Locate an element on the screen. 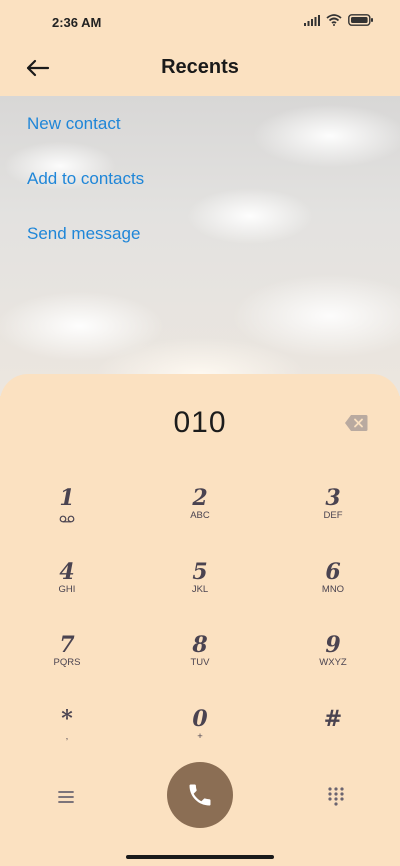 The width and height of the screenshot is (400, 866). menu-icon is located at coordinates (66, 797).